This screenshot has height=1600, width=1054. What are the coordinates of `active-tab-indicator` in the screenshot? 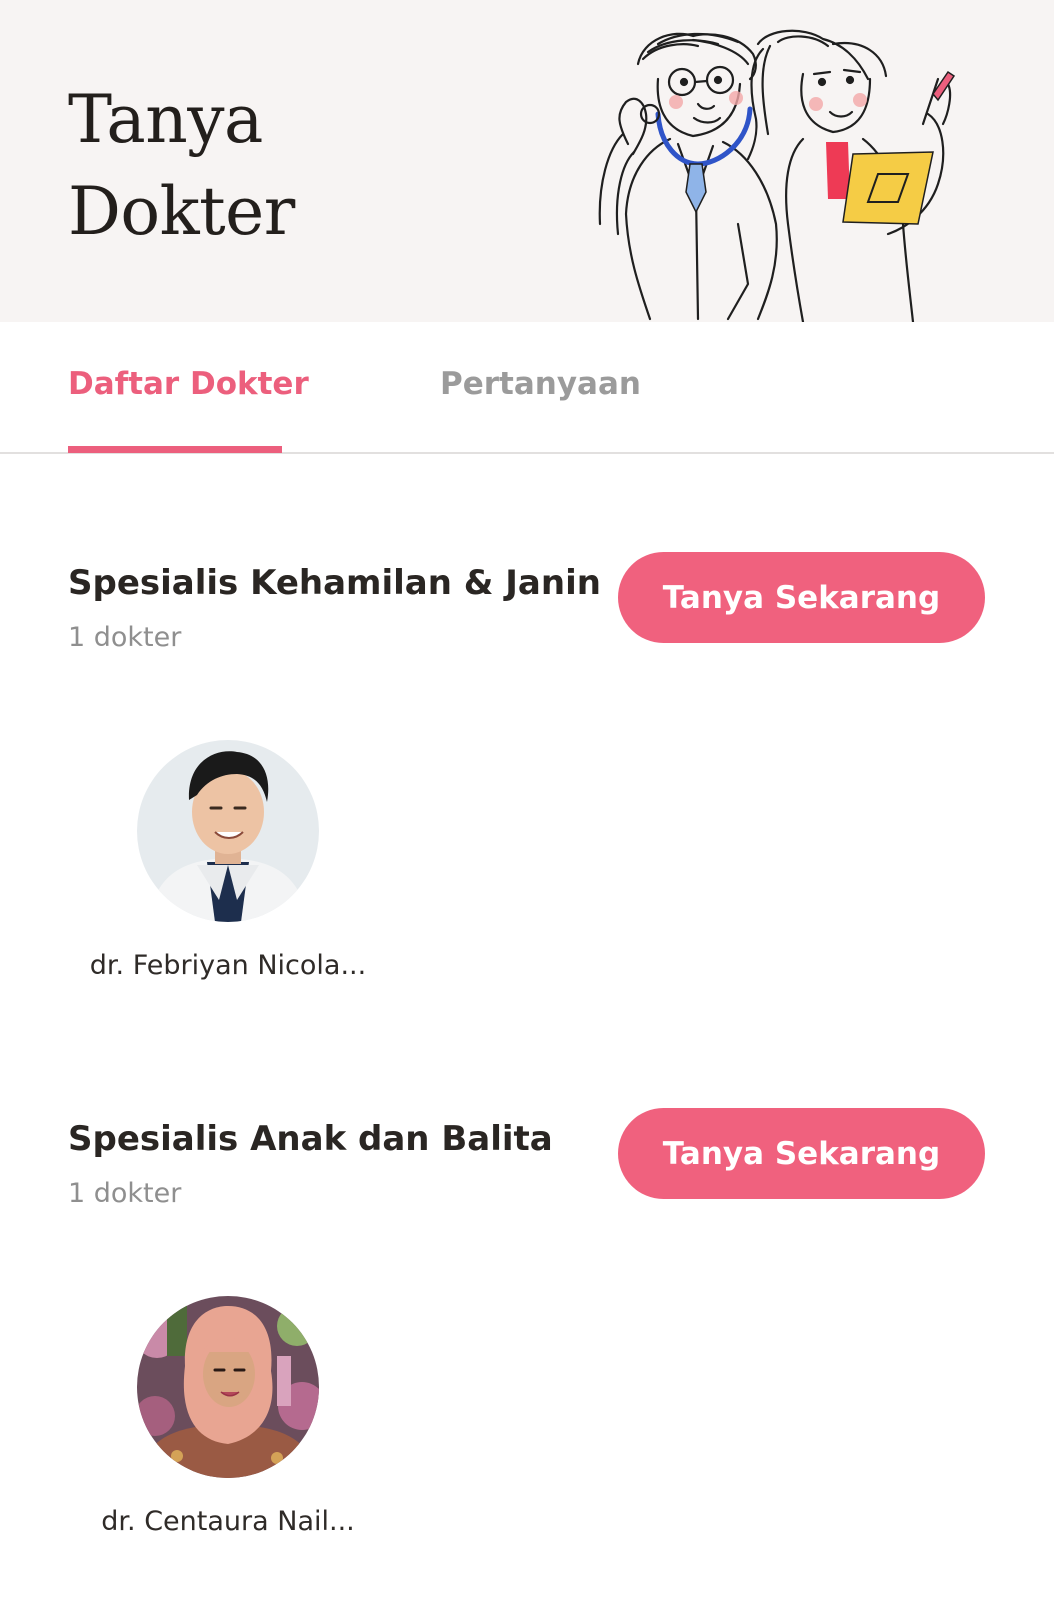 It's located at (175, 449).